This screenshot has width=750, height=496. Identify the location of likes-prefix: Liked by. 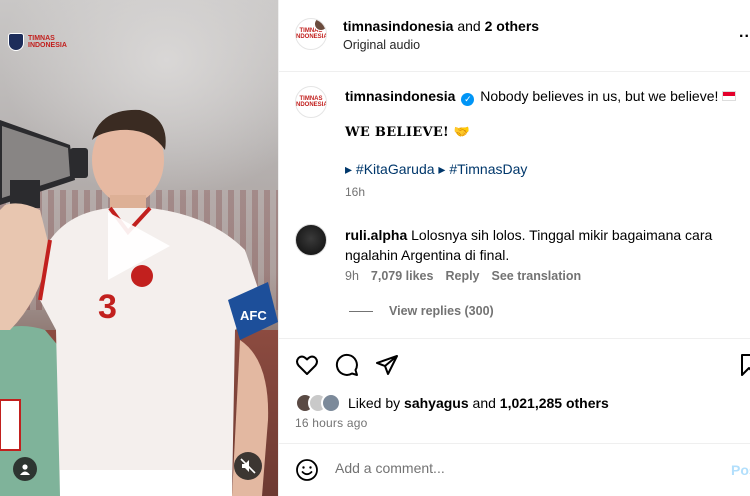
(376, 403).